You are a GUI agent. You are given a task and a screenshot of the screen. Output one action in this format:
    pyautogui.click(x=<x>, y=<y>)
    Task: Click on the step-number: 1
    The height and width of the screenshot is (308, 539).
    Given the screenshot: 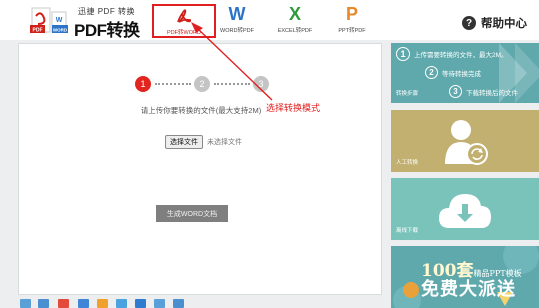 What is the action you would take?
    pyautogui.click(x=403, y=54)
    